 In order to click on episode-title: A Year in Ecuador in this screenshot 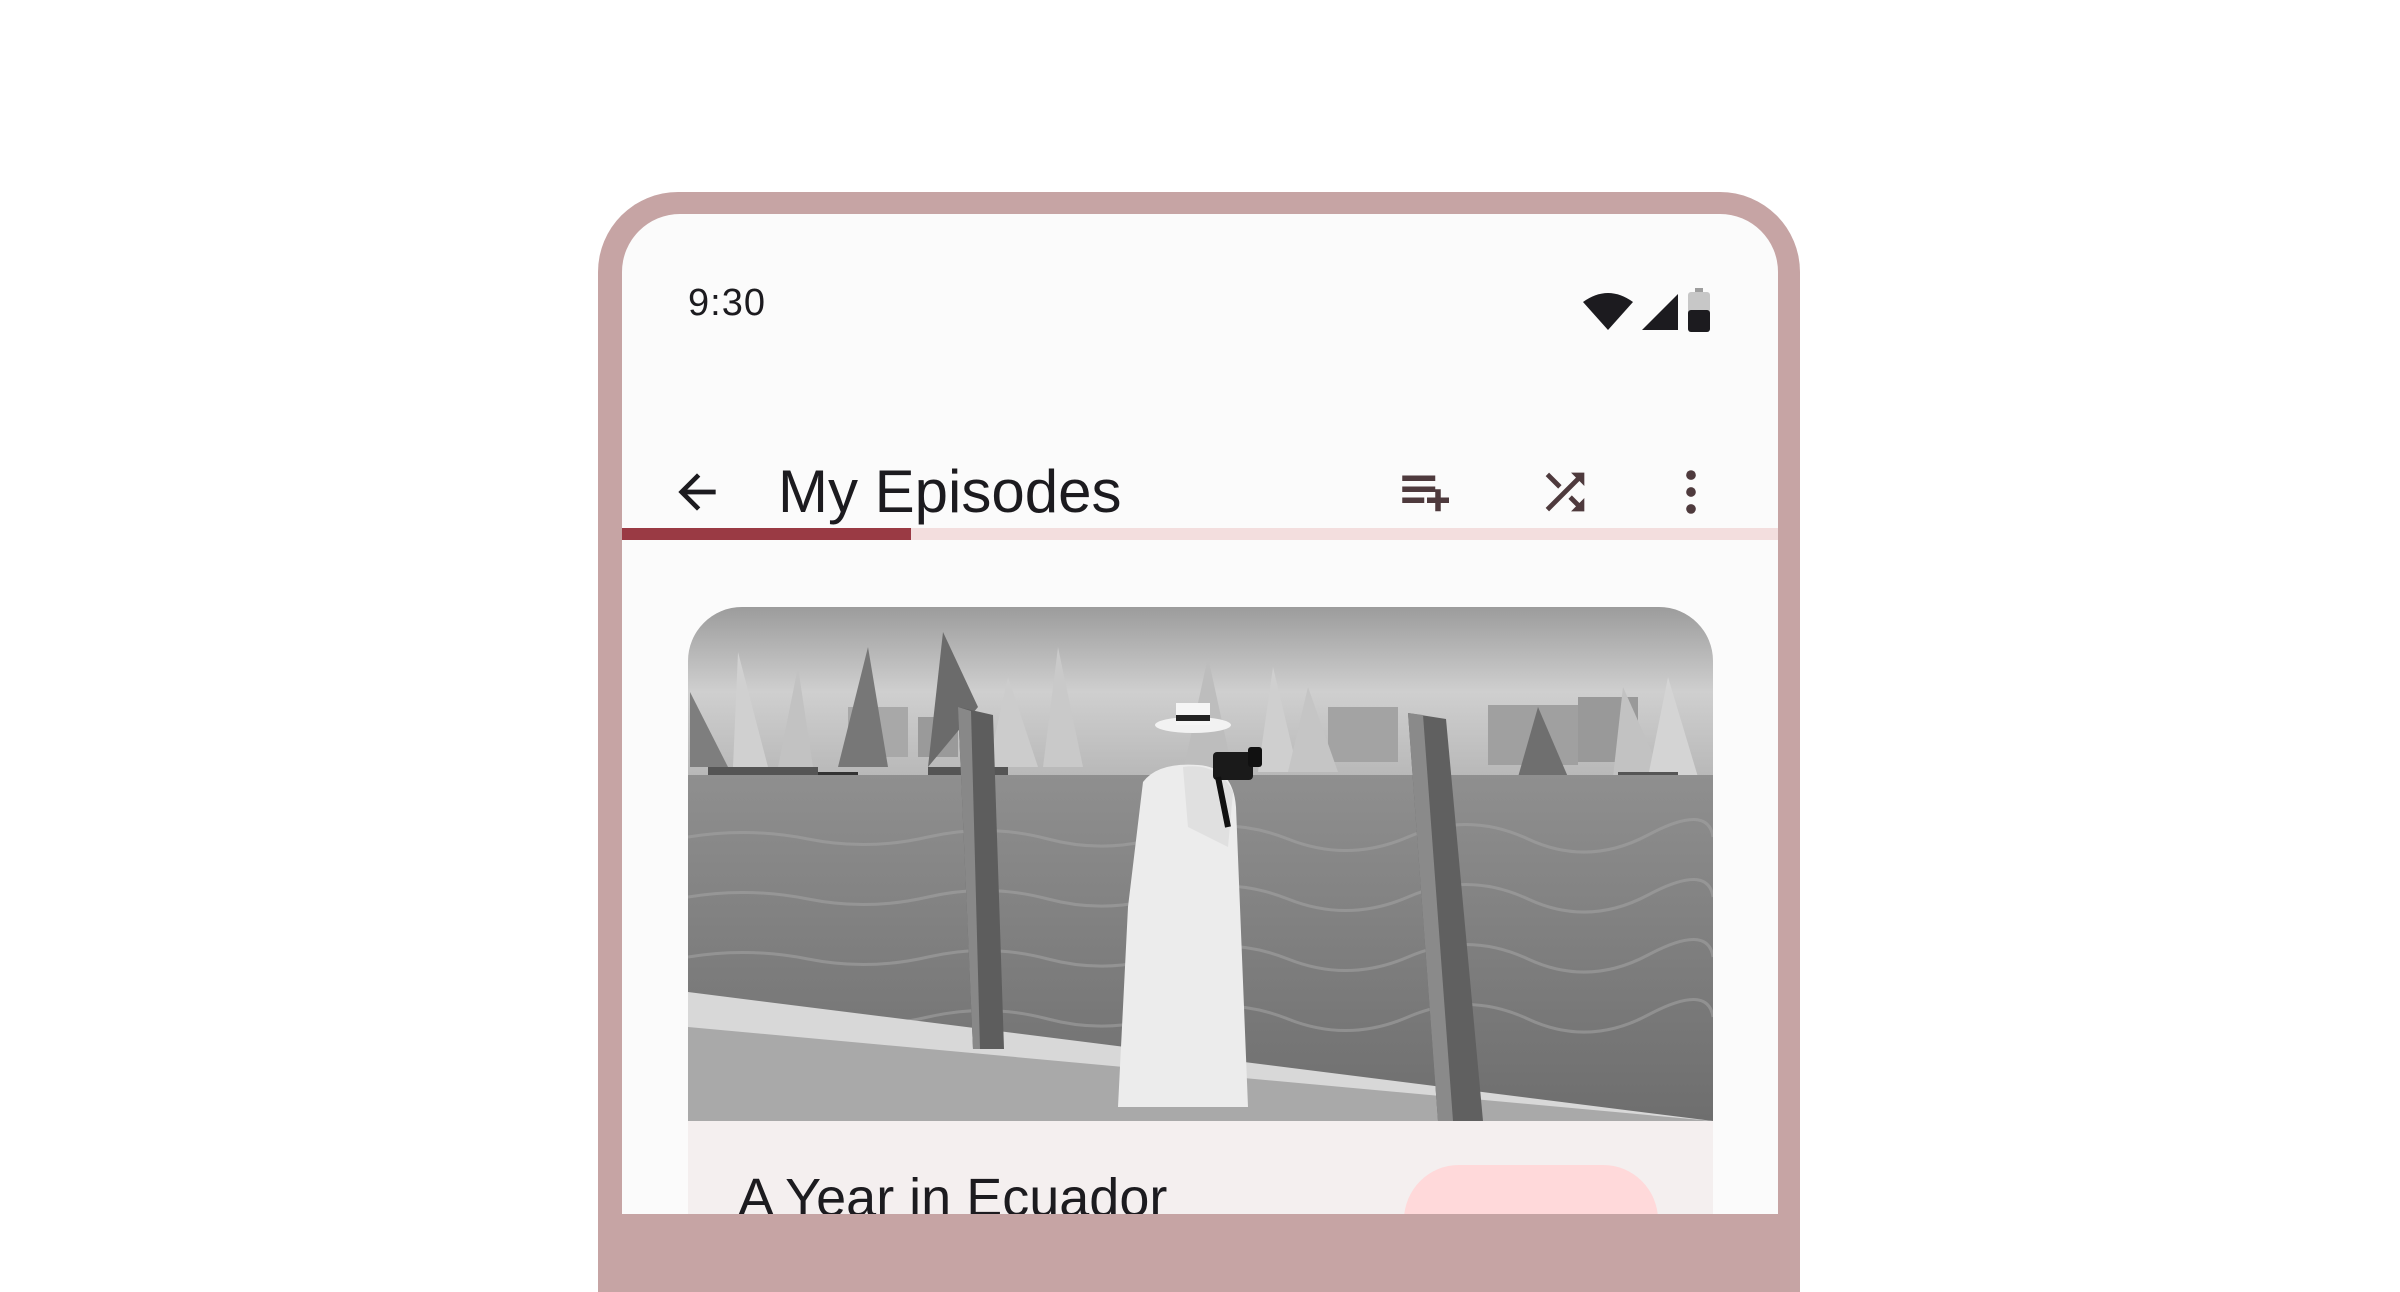, I will do `click(953, 1191)`.